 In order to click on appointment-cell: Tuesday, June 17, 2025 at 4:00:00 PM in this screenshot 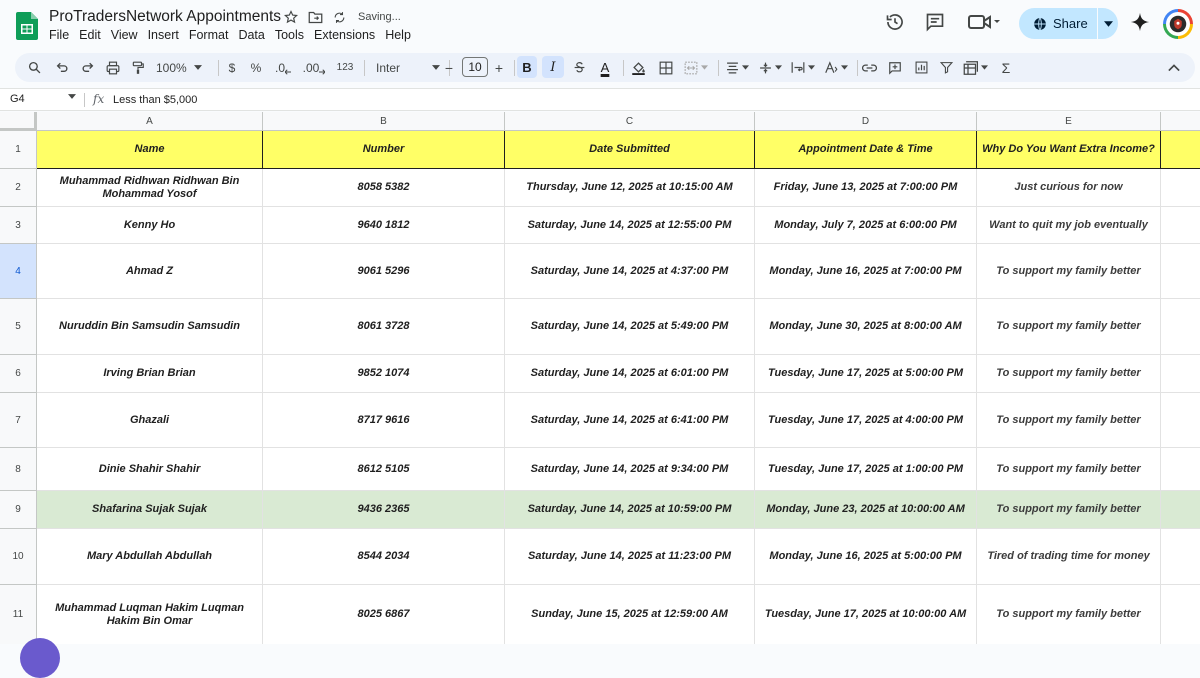, I will do `click(866, 420)`.